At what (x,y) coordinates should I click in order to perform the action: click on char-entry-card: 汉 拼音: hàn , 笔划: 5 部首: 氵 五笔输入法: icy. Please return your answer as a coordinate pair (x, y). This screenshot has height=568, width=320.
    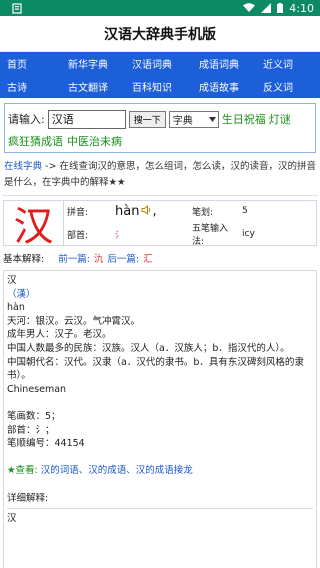
    Looking at the image, I should click on (160, 225).